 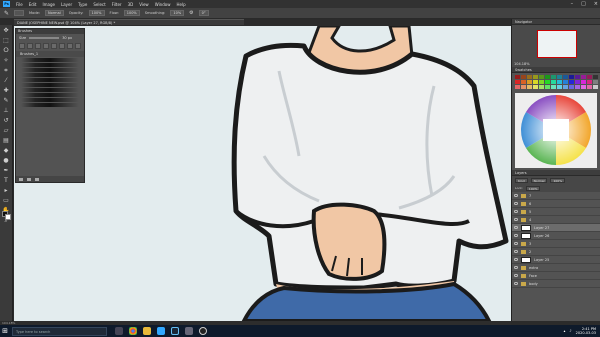 What do you see at coordinates (29, 179) in the screenshot?
I see `new-brush-icon` at bounding box center [29, 179].